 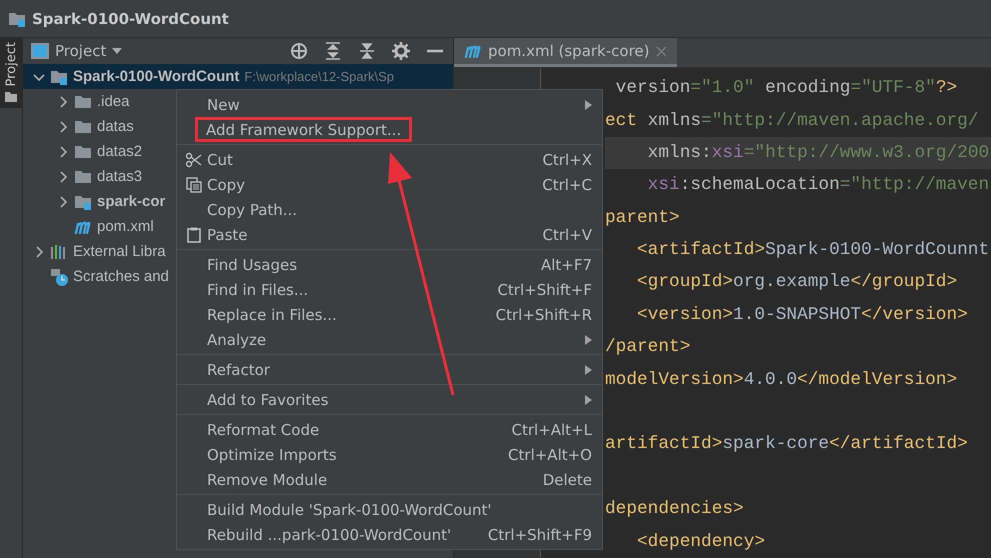 What do you see at coordinates (130, 19) in the screenshot?
I see `window-title: Spark-0100-WordCount` at bounding box center [130, 19].